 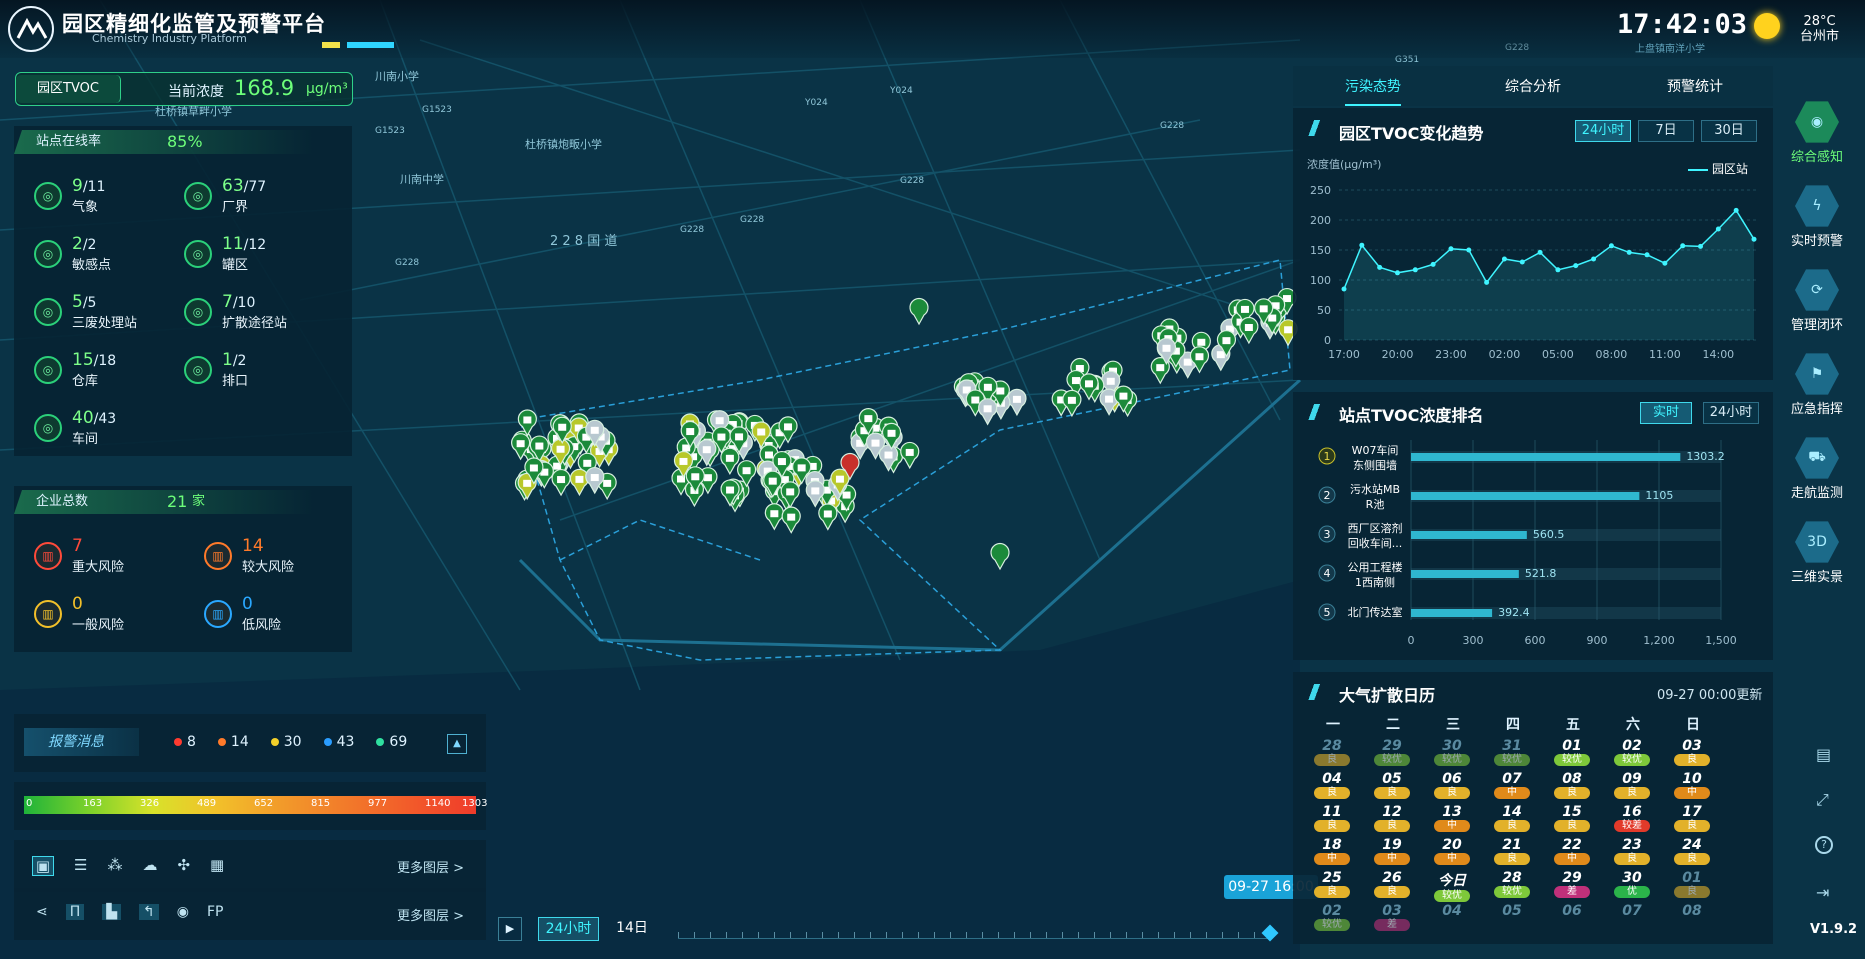 I want to click on timeline-track, so click(x=973, y=929).